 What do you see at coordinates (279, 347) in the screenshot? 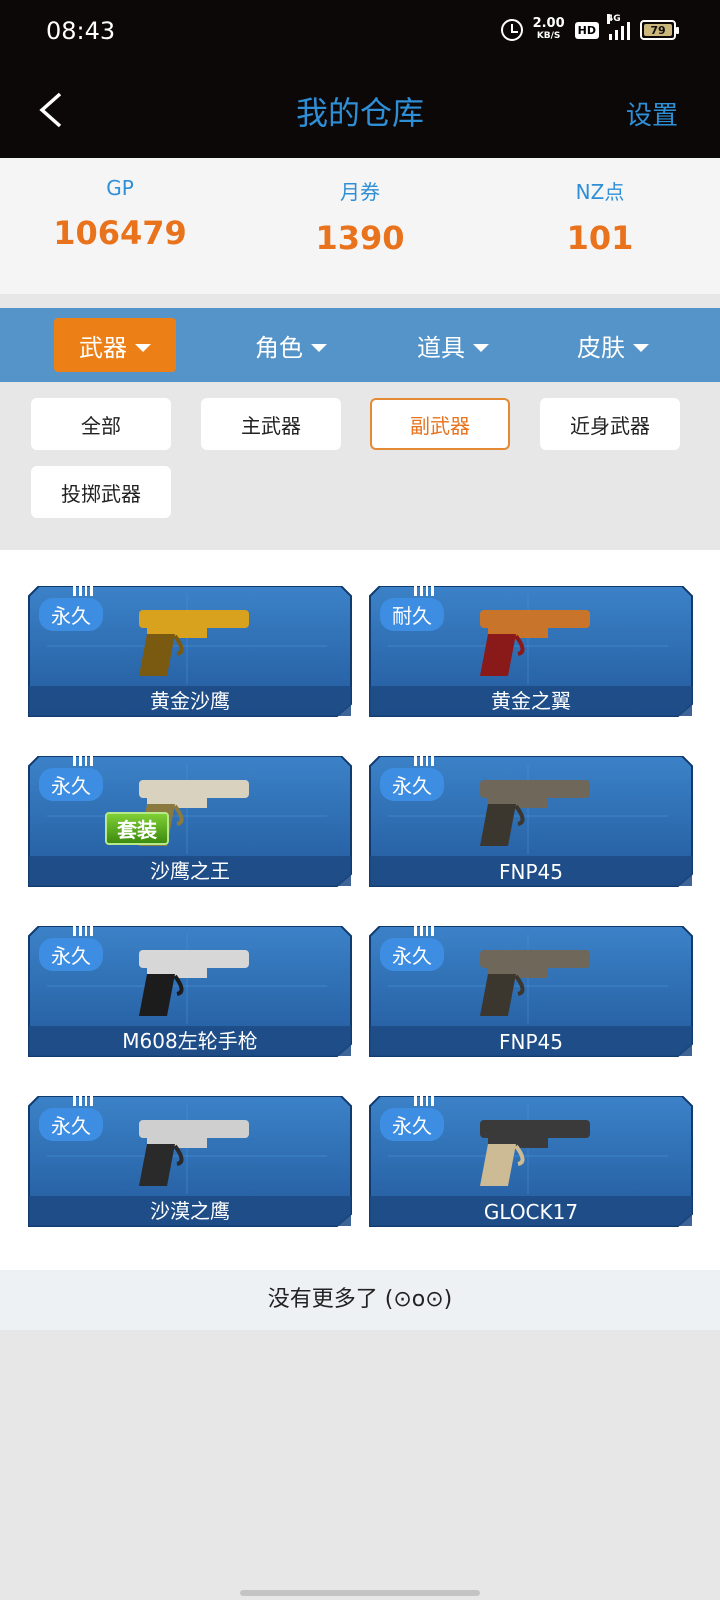
I see `tab-label: 角色` at bounding box center [279, 347].